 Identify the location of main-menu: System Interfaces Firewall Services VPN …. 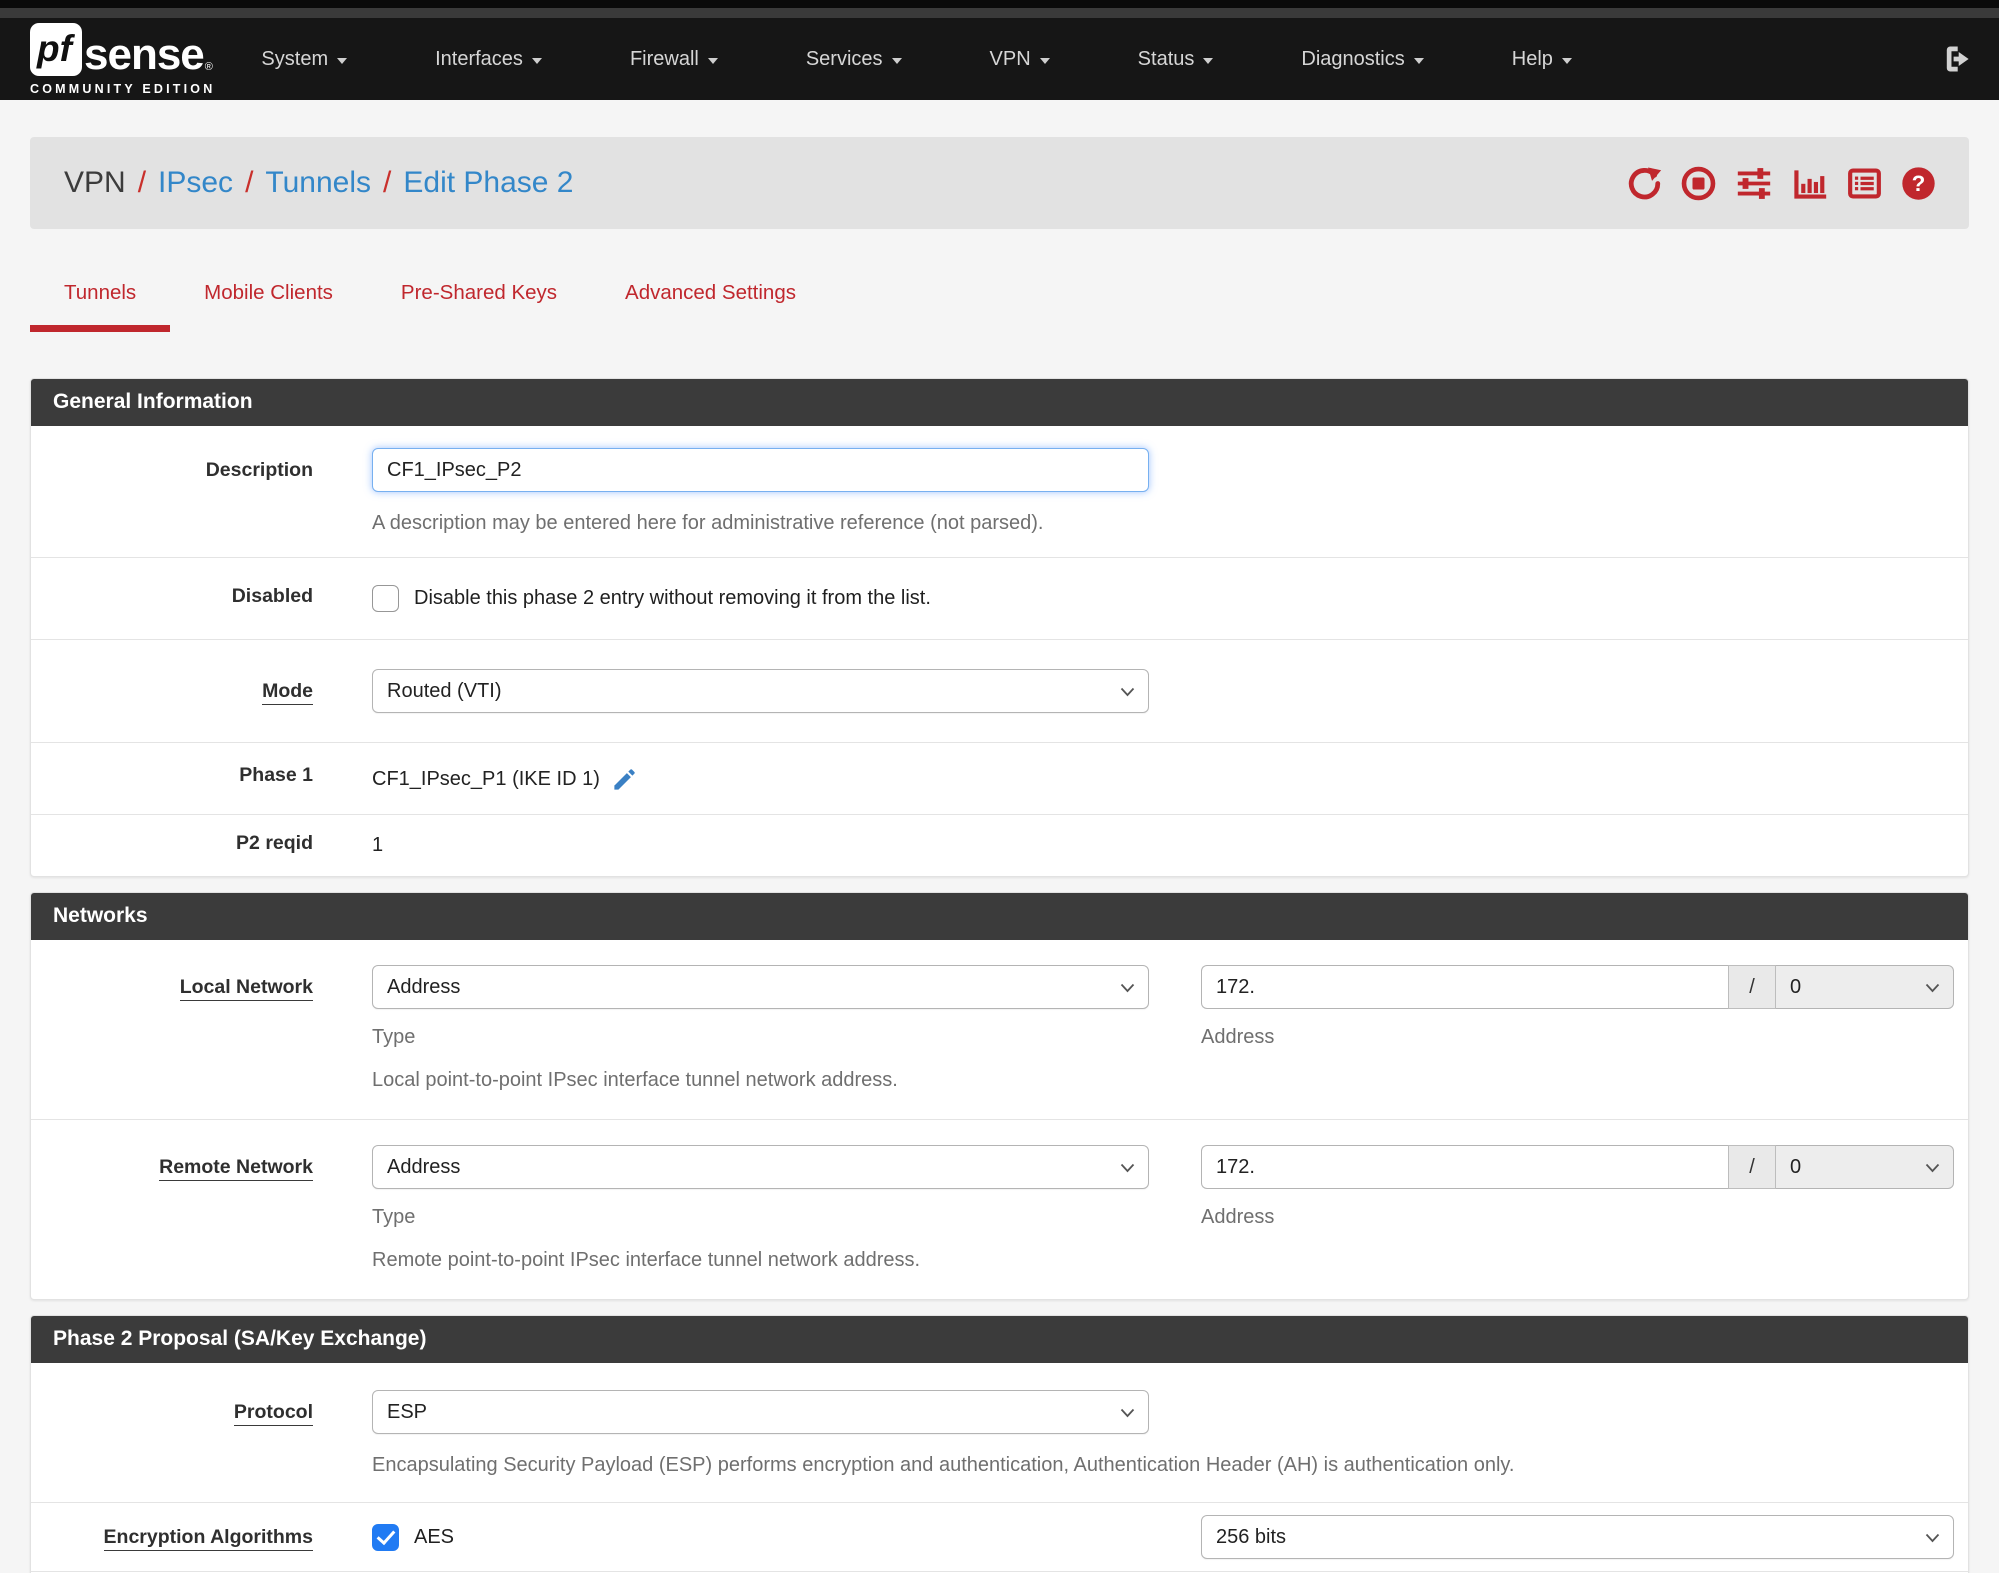
(916, 59).